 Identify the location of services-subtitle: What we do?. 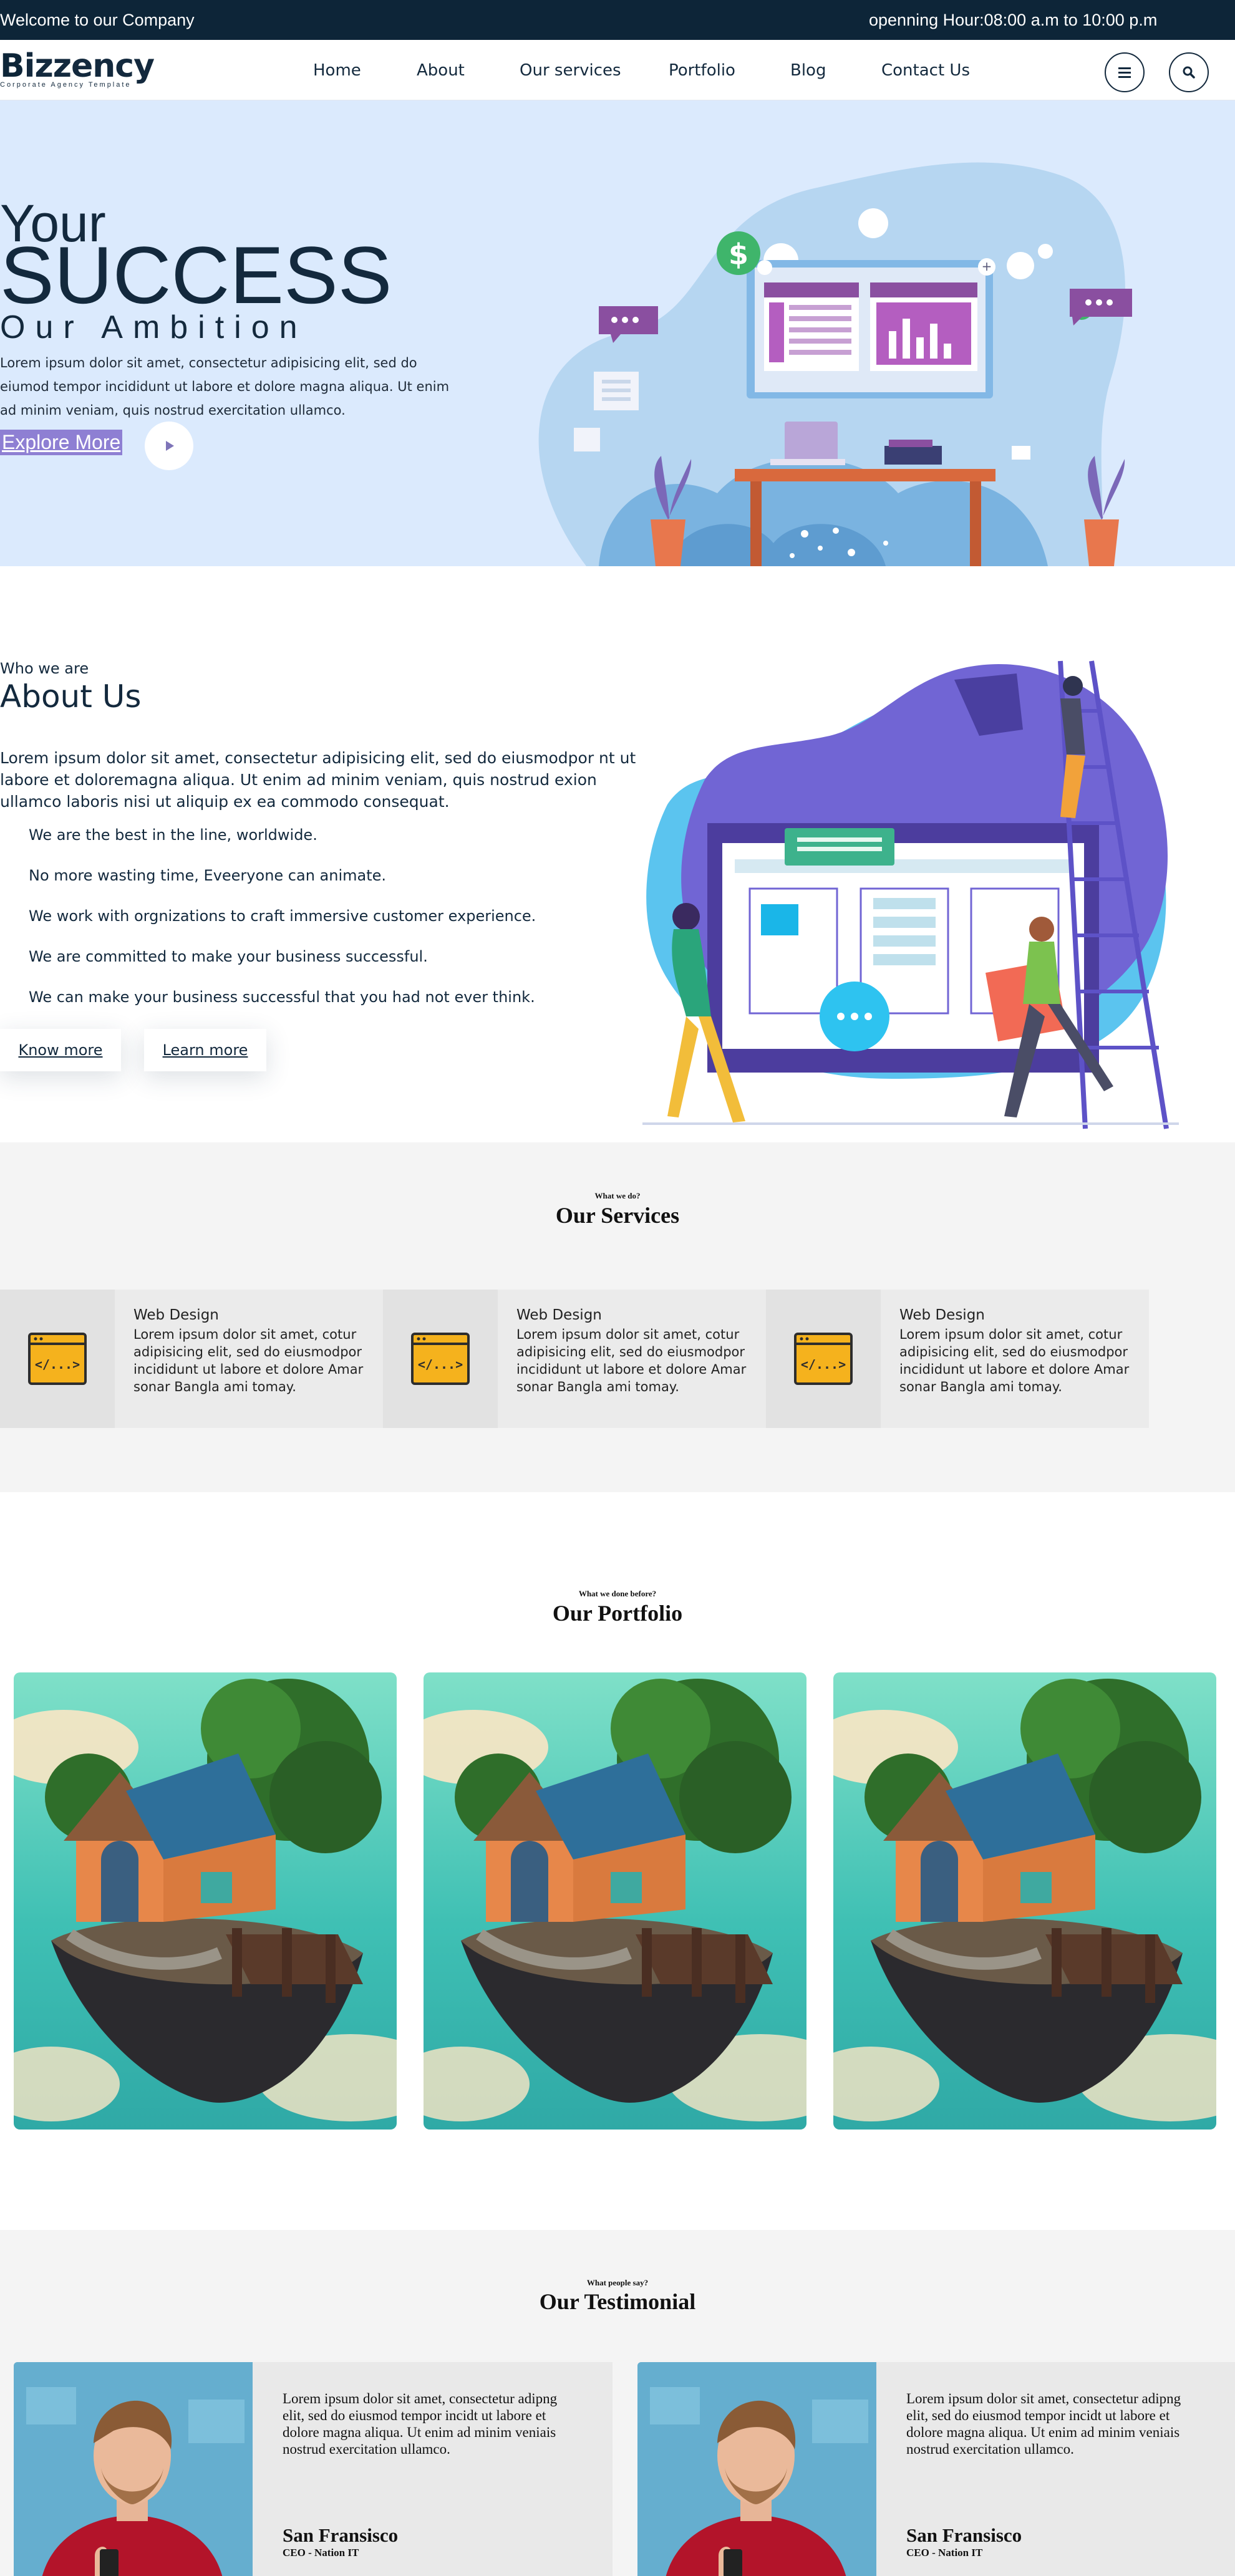
(617, 1195).